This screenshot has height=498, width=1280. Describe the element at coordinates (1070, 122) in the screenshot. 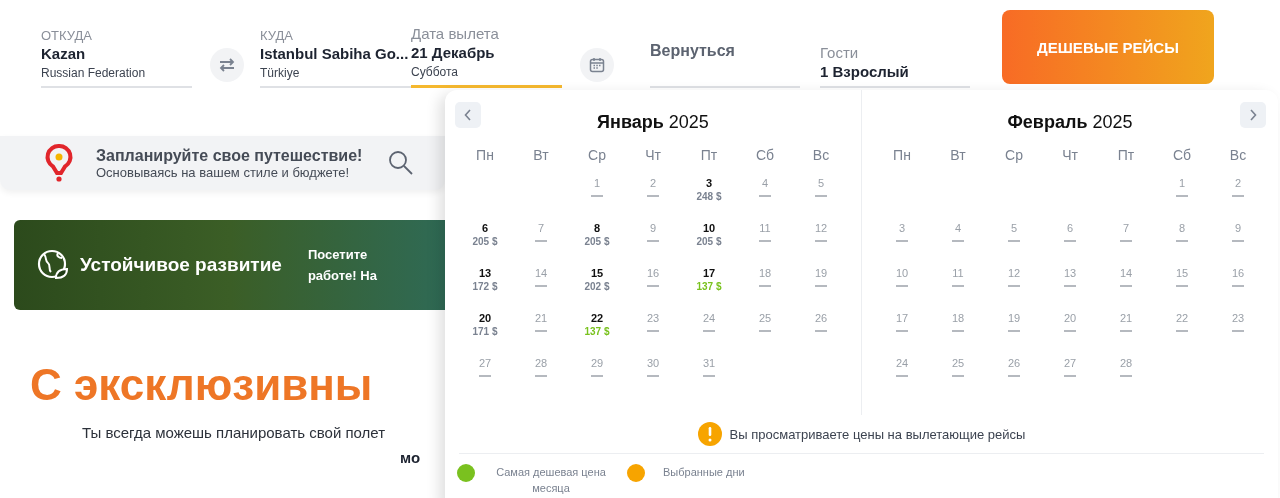

I see `month-title: Февраль 2025` at that location.